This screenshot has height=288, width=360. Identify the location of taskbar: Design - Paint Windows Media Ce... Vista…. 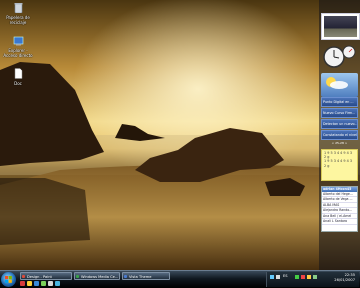
(180, 279).